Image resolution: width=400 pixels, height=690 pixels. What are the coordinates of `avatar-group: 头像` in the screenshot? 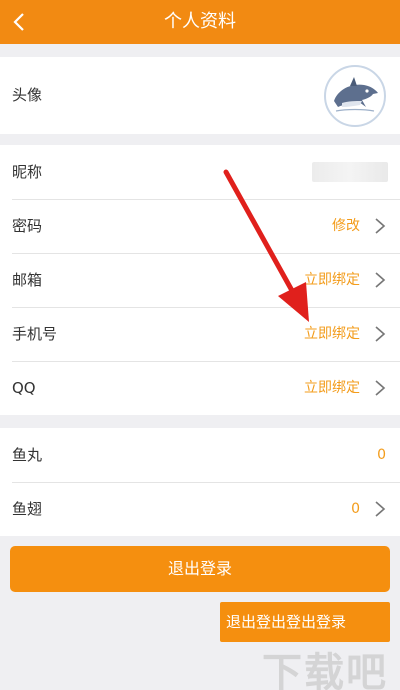 It's located at (200, 95).